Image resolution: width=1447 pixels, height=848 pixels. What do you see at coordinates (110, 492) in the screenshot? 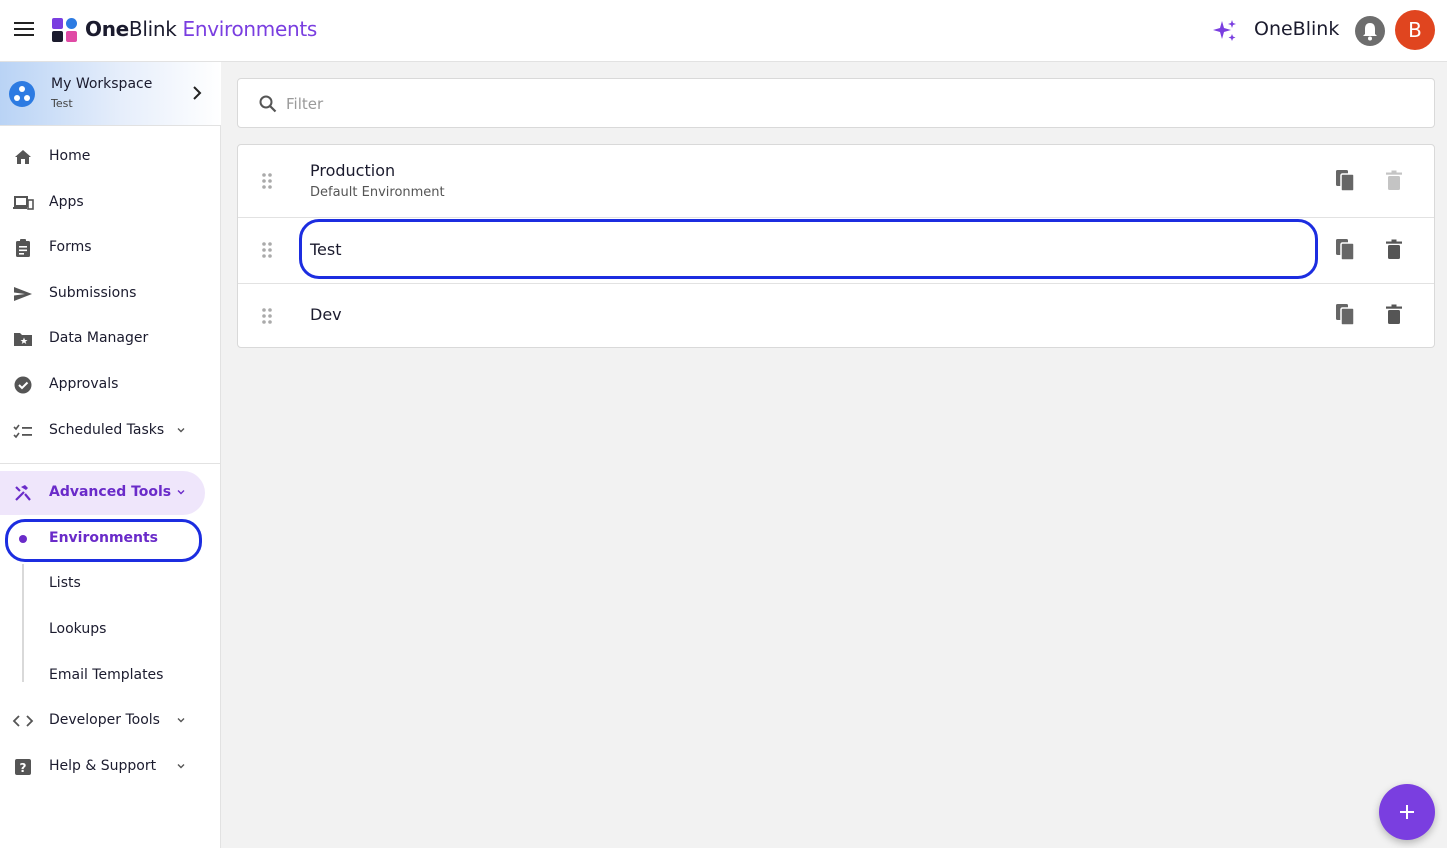
I see `nav-advanced-tools-label: Advanced Tools` at bounding box center [110, 492].